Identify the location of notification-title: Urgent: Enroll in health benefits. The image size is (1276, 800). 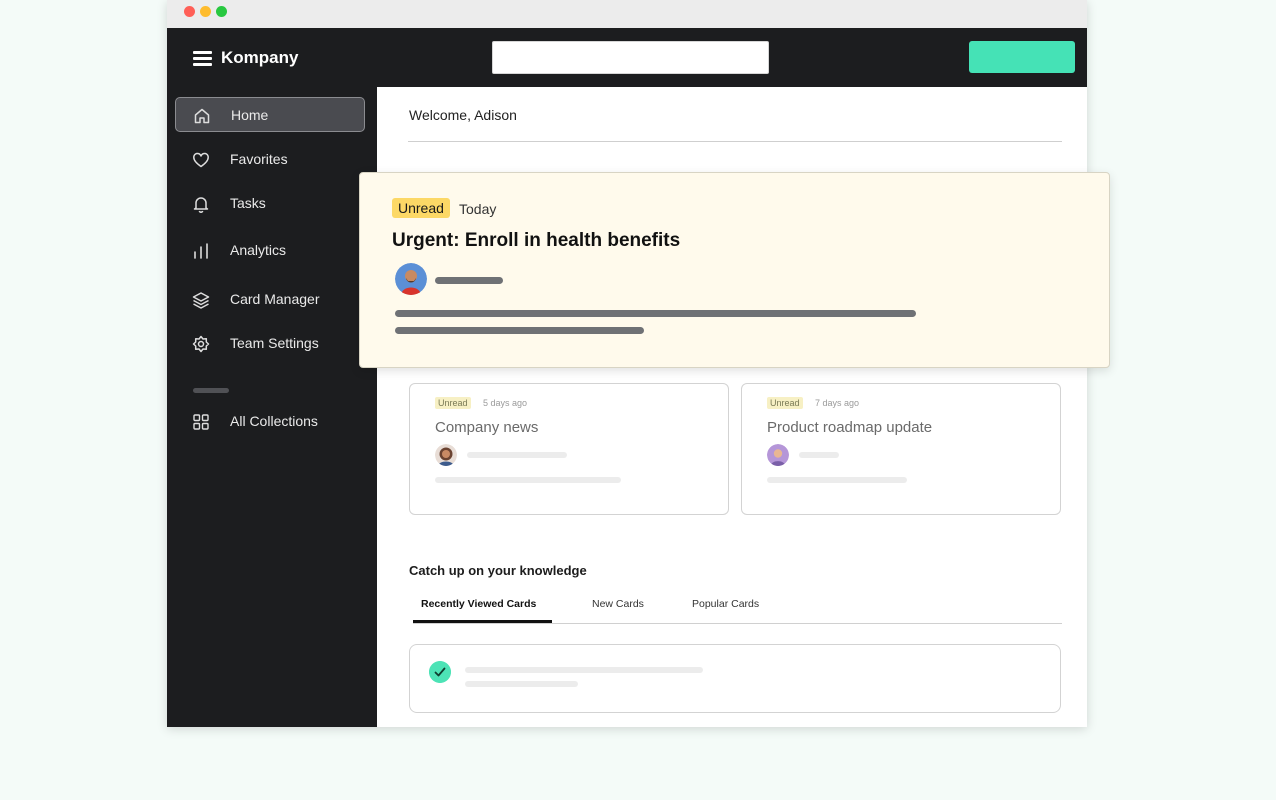
(536, 240).